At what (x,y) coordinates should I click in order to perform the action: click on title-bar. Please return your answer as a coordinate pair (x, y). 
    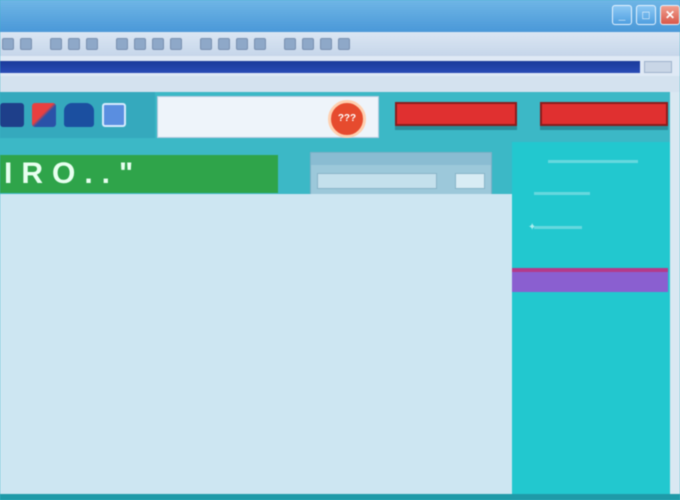
    Looking at the image, I should click on (340, 16).